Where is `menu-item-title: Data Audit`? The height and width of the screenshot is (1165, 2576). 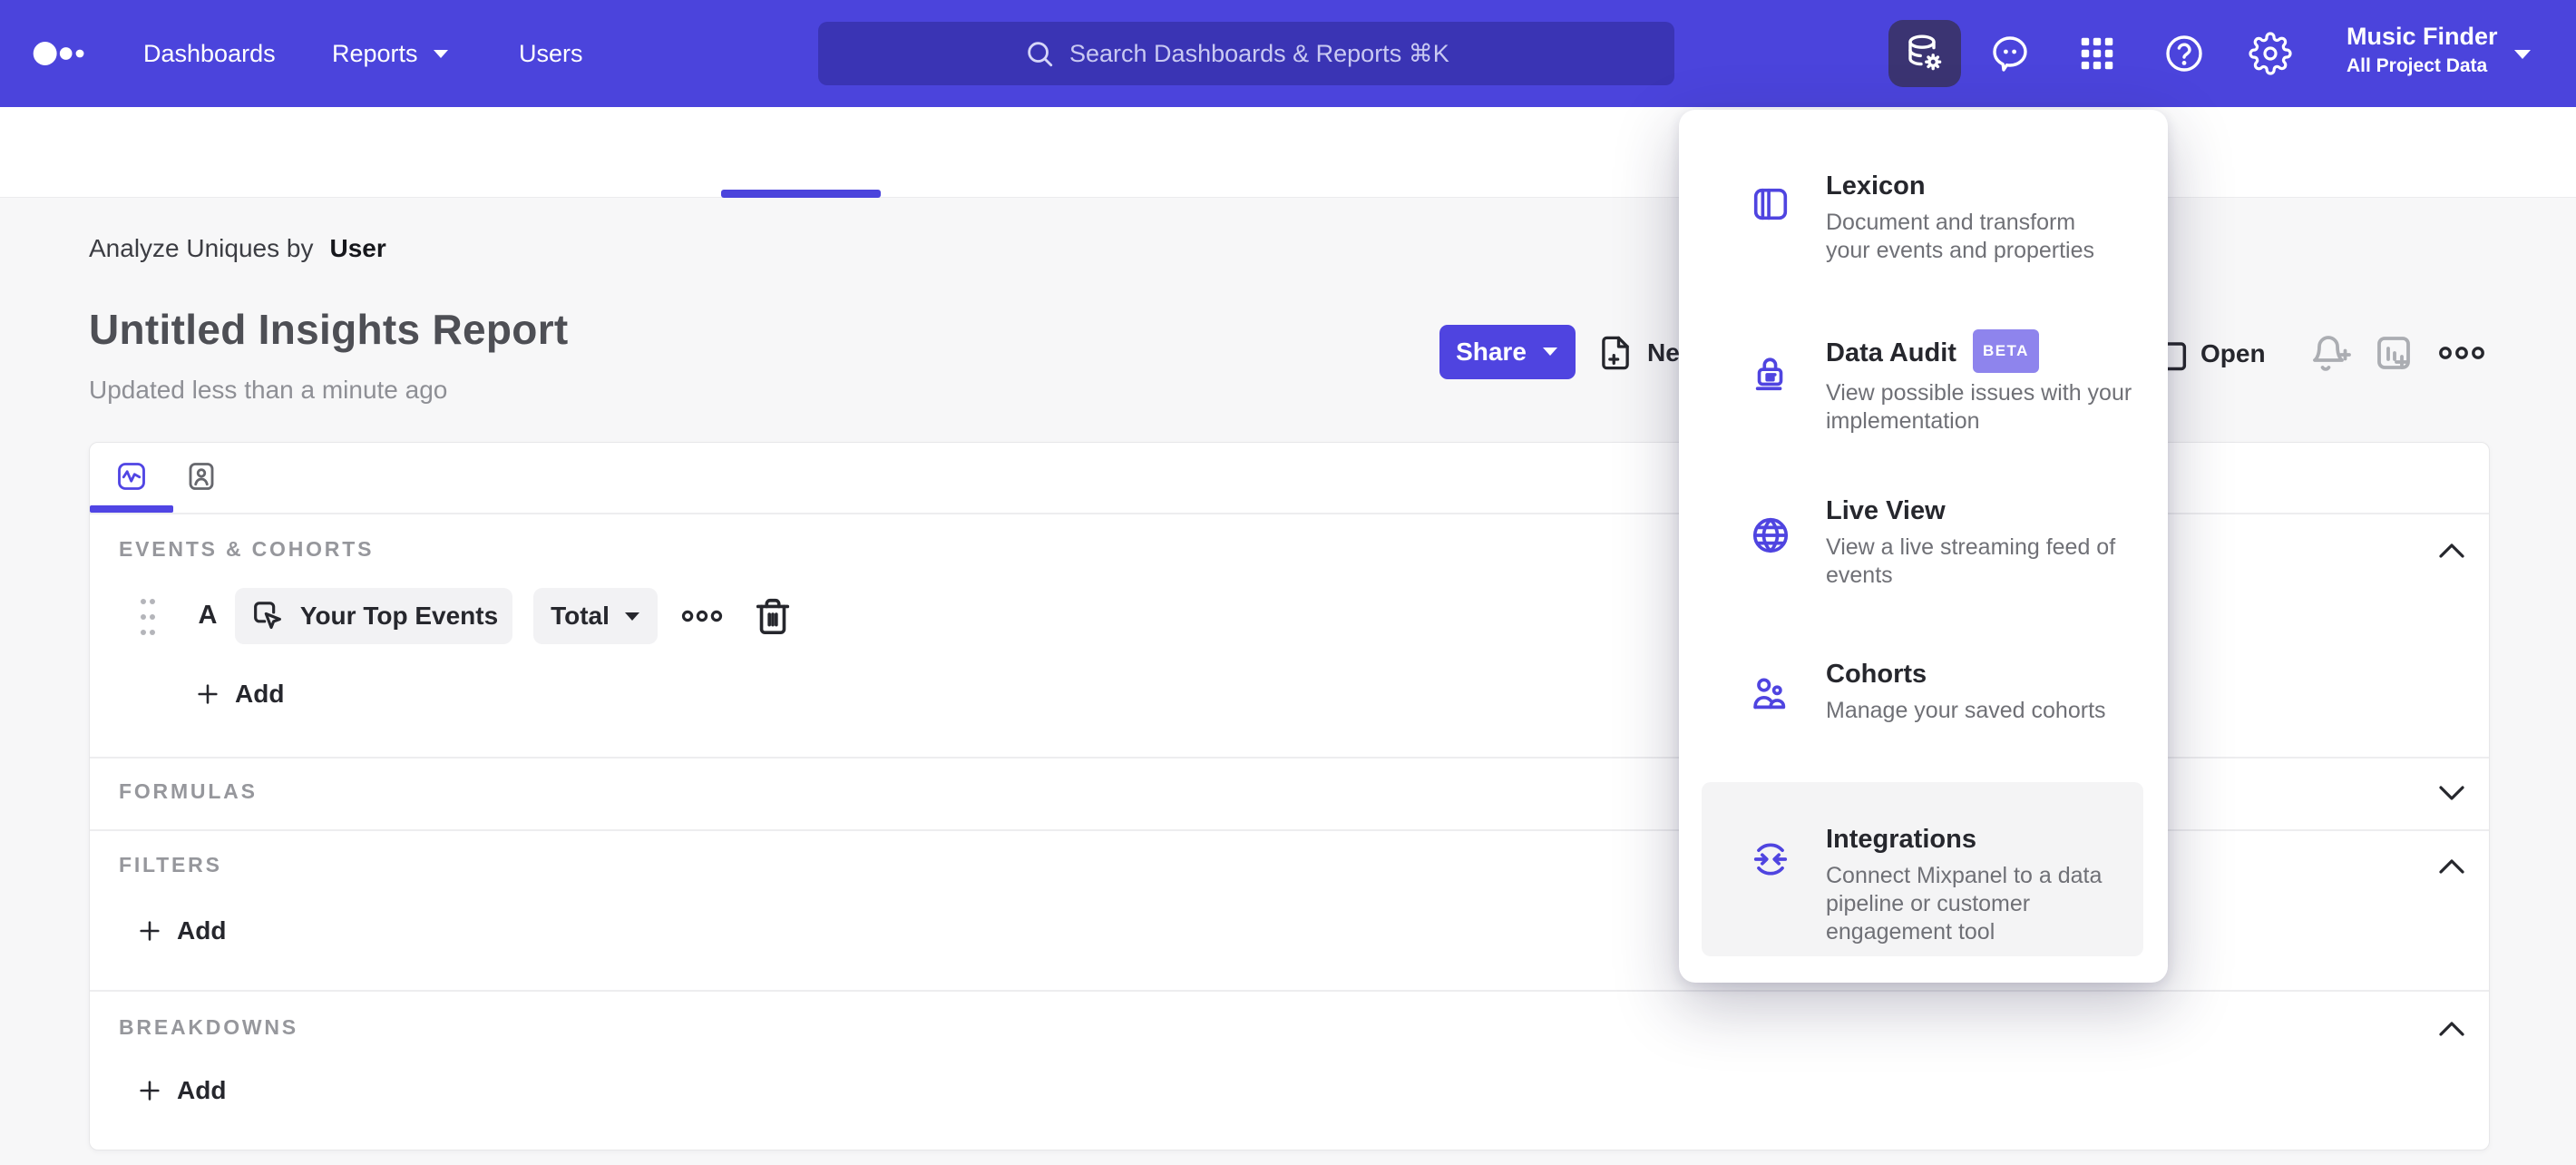
menu-item-title: Data Audit is located at coordinates (1891, 352).